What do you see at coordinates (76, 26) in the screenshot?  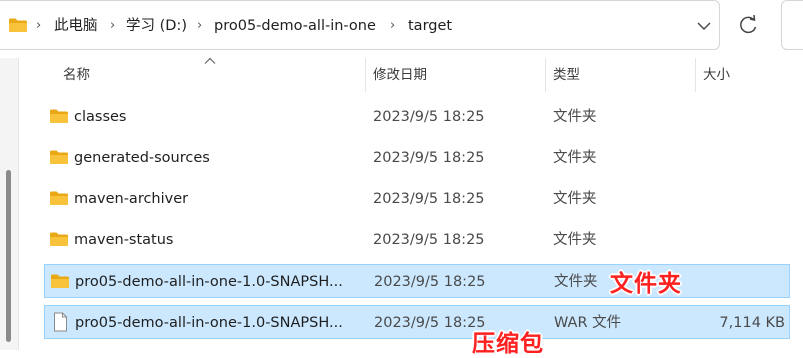 I see `breadcrumb-this-pc: 此电脑` at bounding box center [76, 26].